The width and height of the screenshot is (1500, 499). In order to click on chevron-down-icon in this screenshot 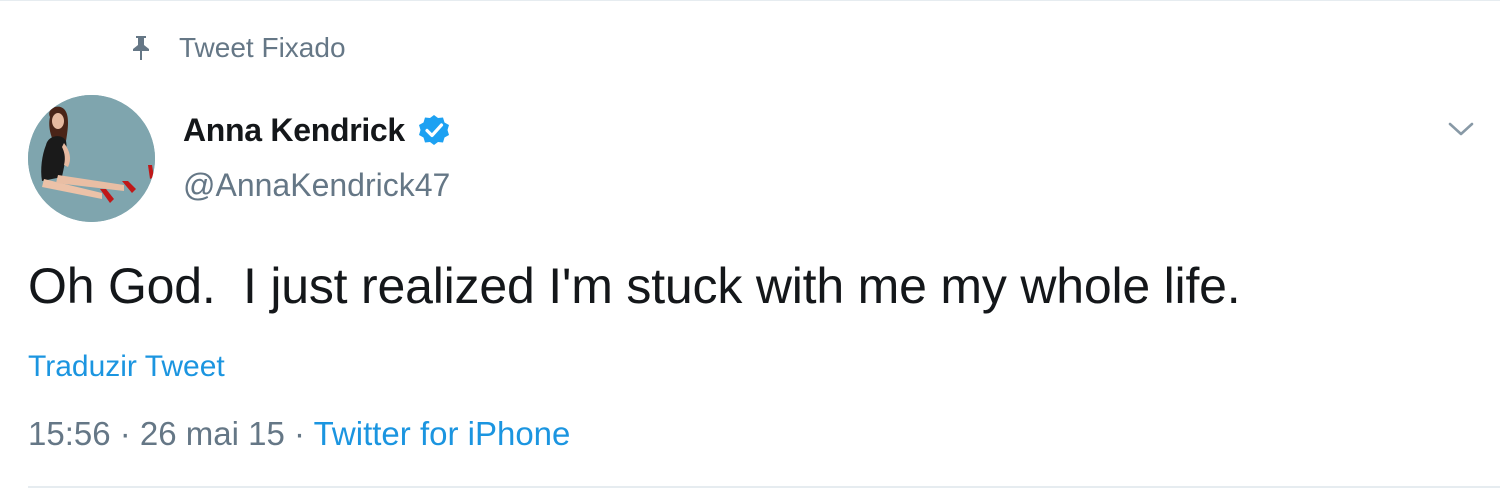, I will do `click(1461, 129)`.